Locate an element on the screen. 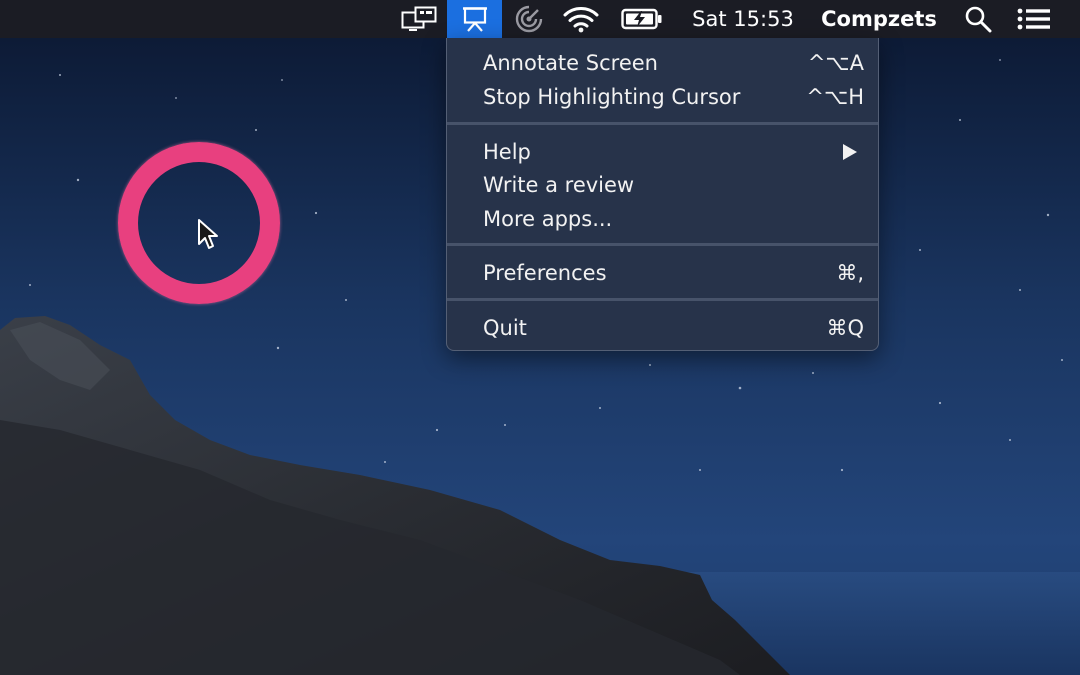 The width and height of the screenshot is (1080, 675). notification-center-icon is located at coordinates (1034, 19).